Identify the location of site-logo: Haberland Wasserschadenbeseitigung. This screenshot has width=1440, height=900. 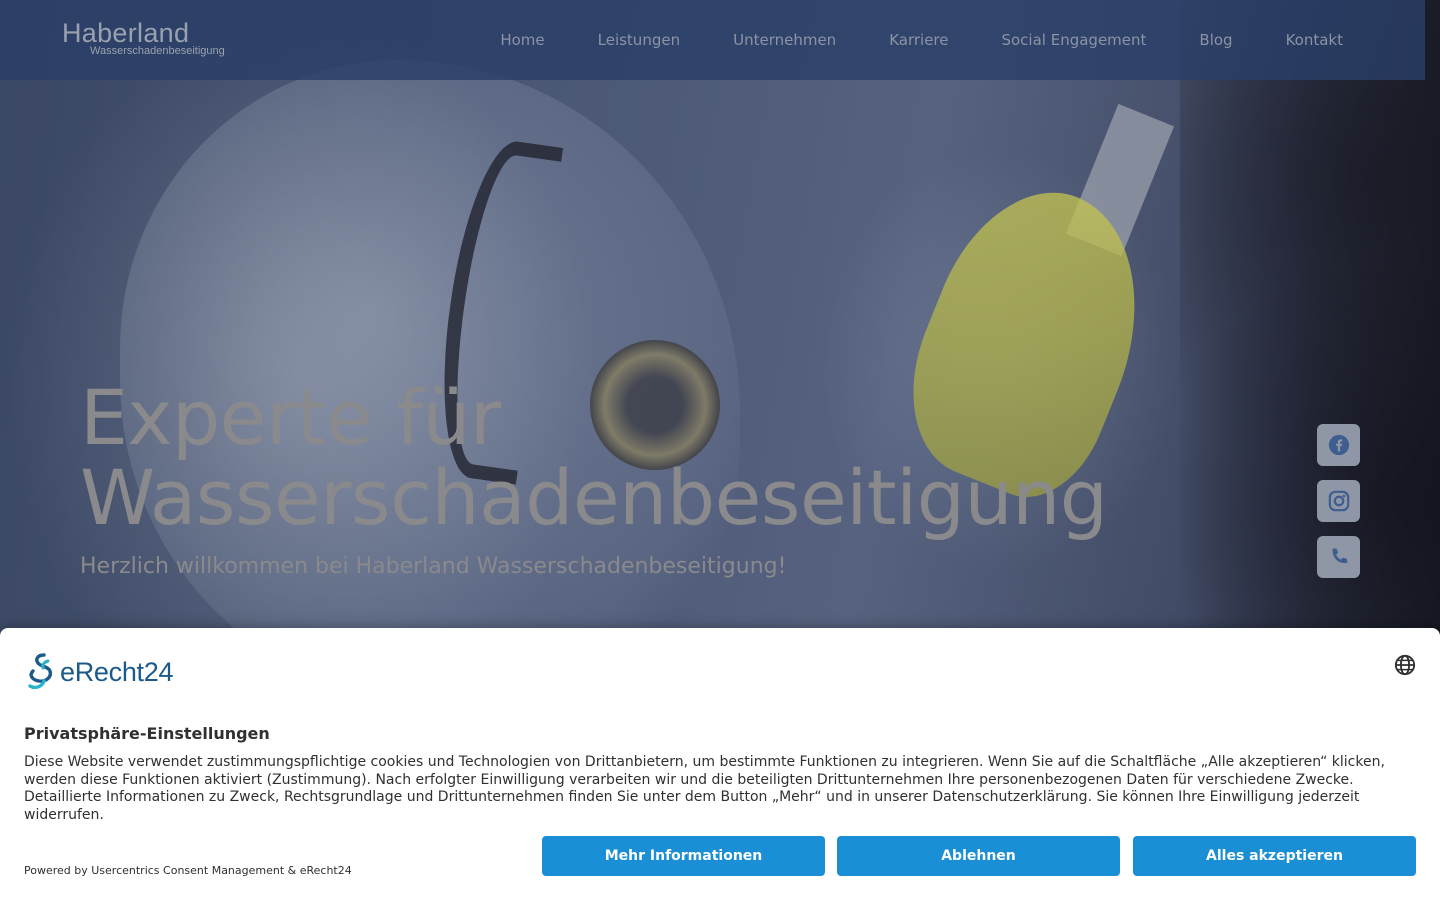
(143, 37).